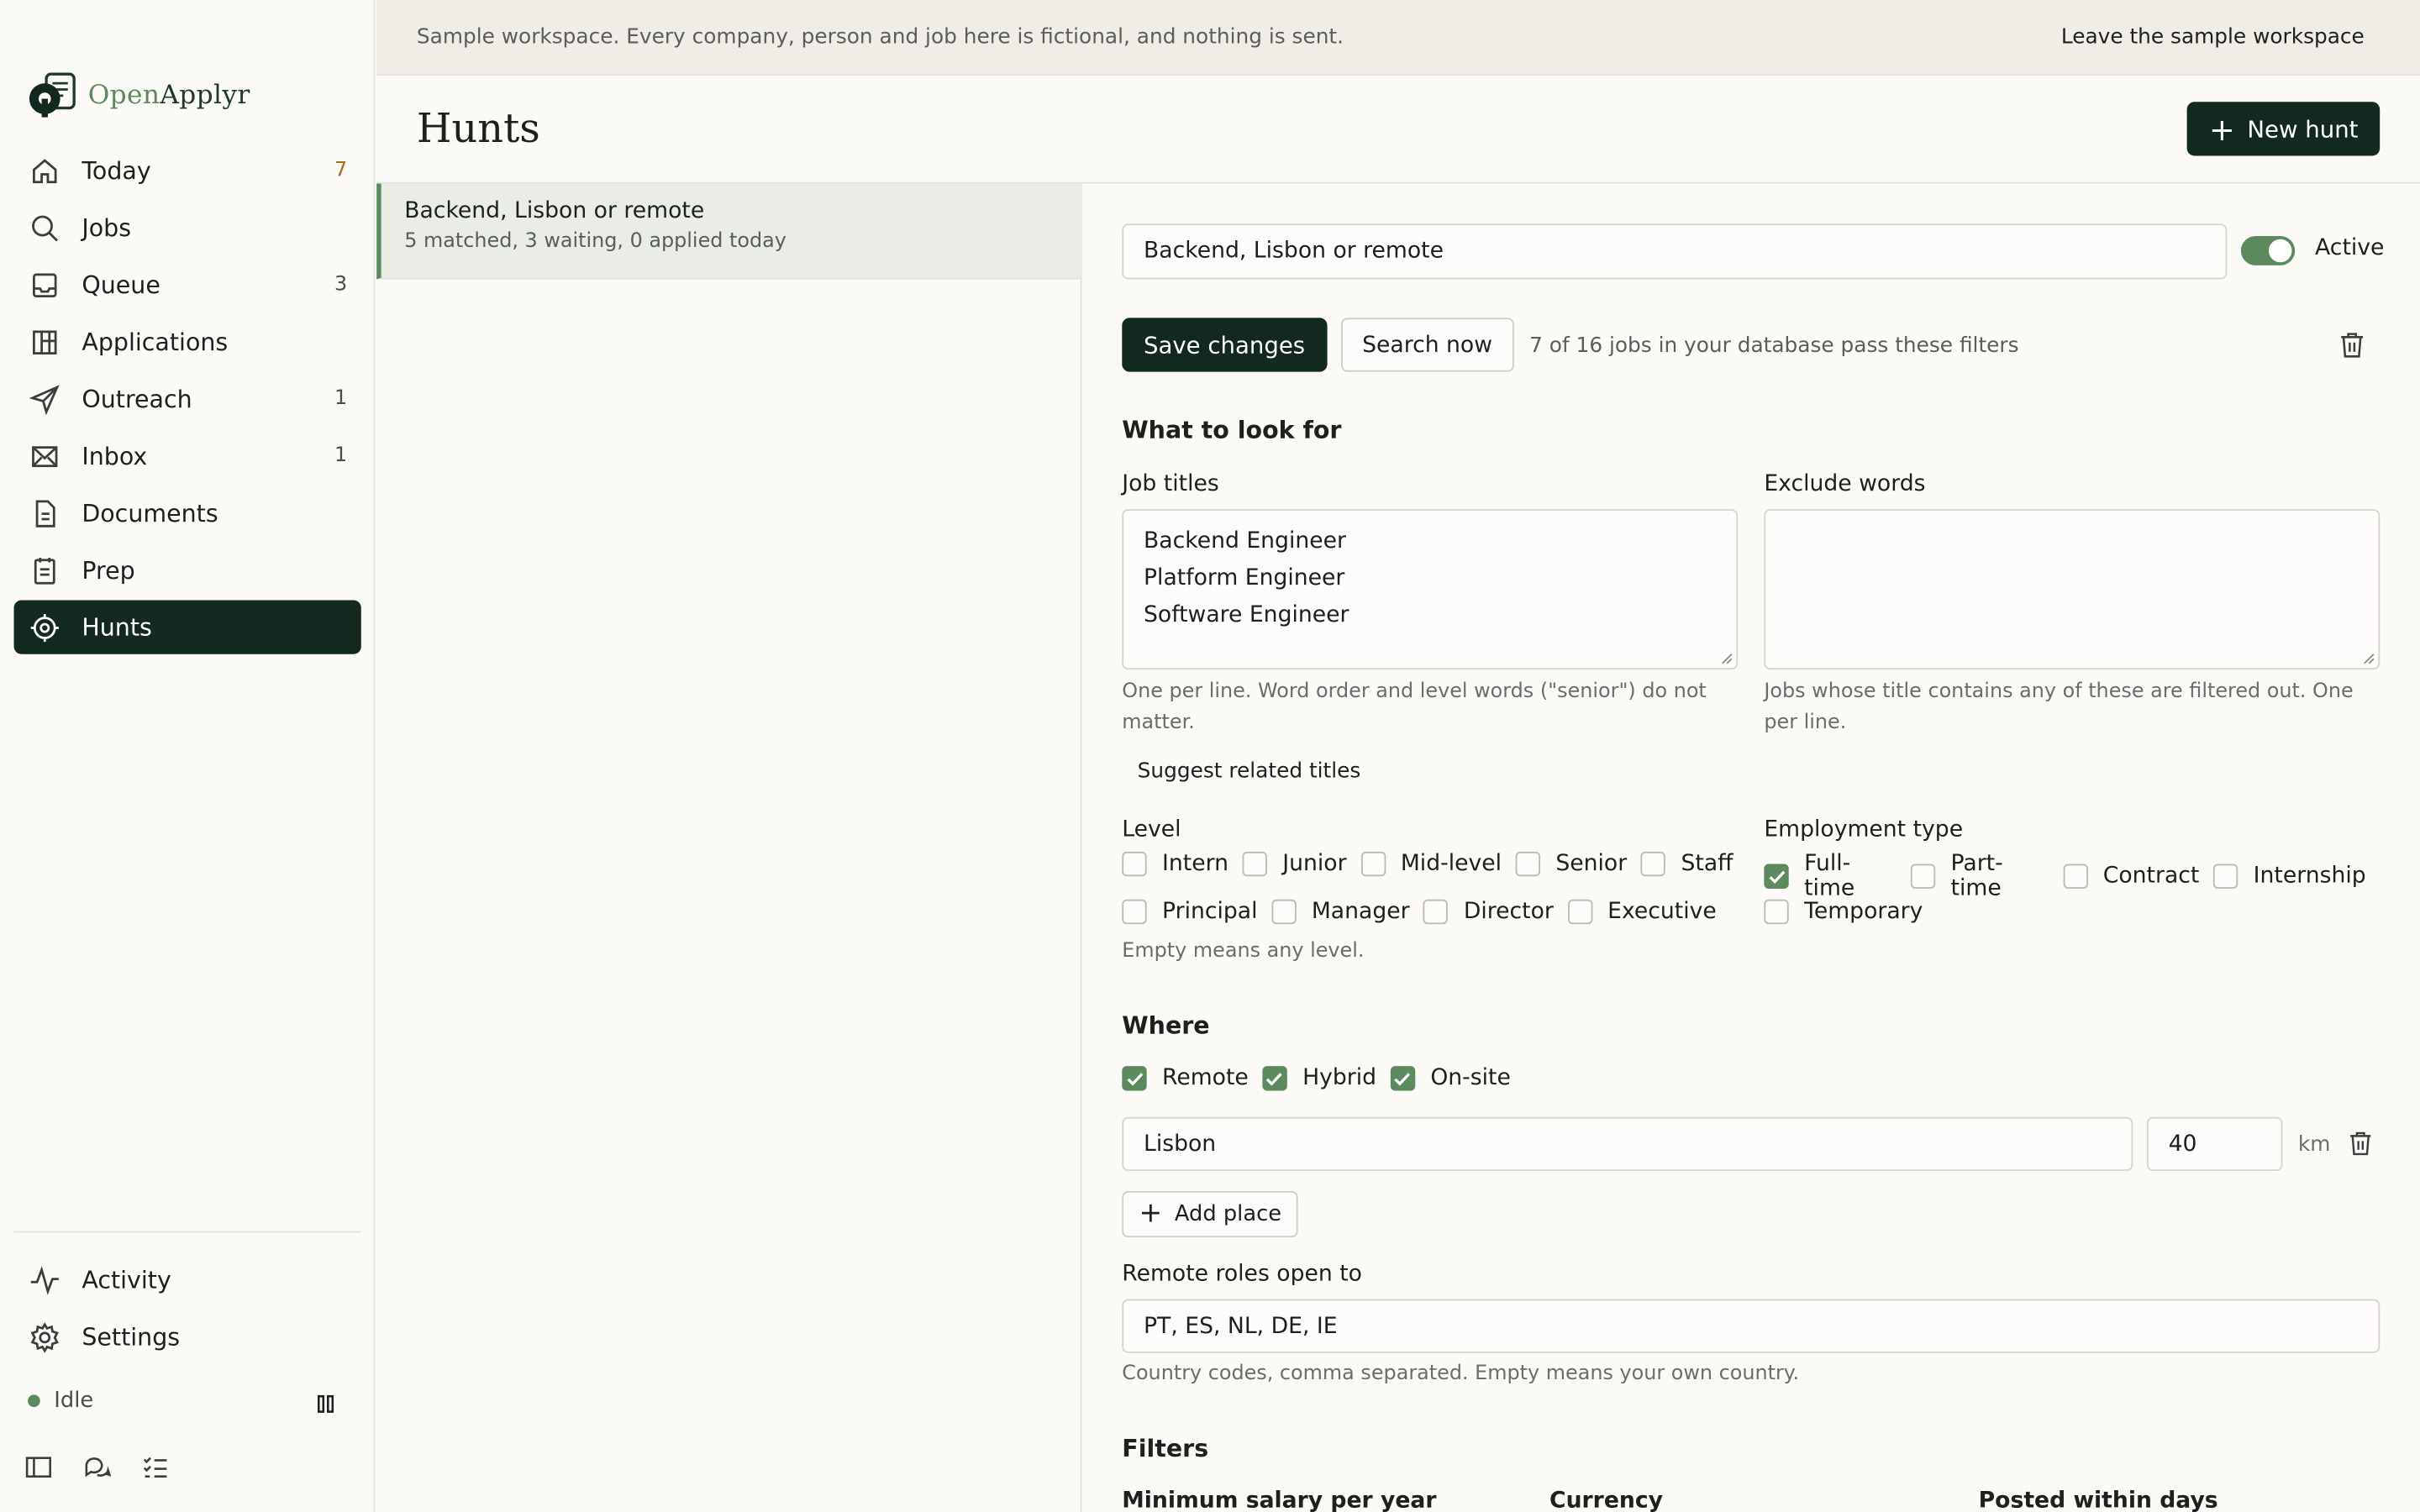  I want to click on place-input: Lisbon, so click(1627, 1144).